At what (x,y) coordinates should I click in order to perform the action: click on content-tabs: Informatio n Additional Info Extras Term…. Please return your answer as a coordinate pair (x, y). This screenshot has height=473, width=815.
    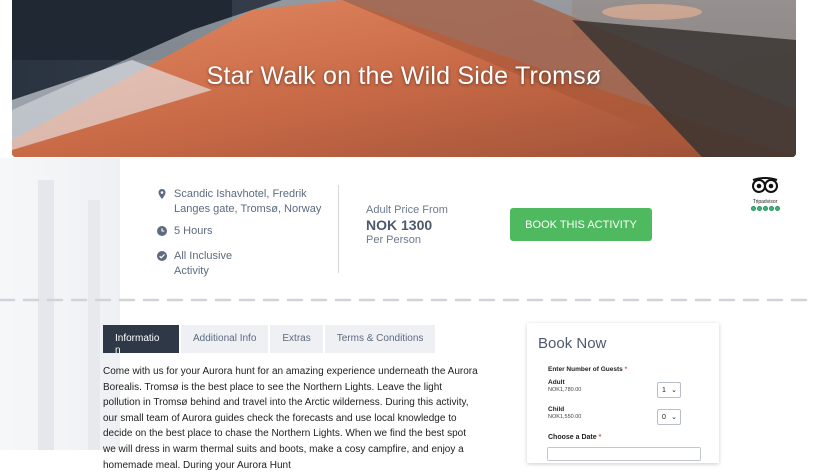
    Looking at the image, I should click on (270, 339).